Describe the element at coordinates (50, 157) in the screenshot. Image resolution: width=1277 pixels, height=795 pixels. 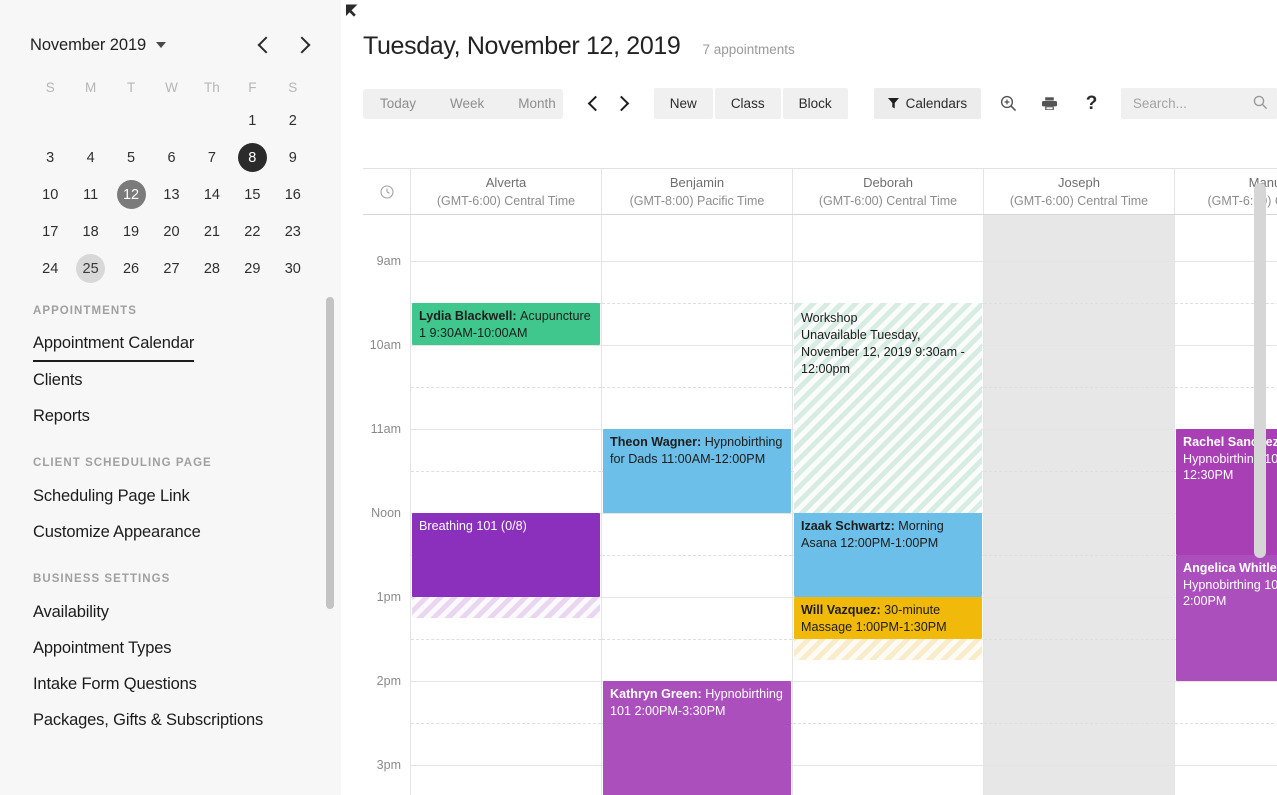
I see `mini-calendar-day-3: 3` at that location.